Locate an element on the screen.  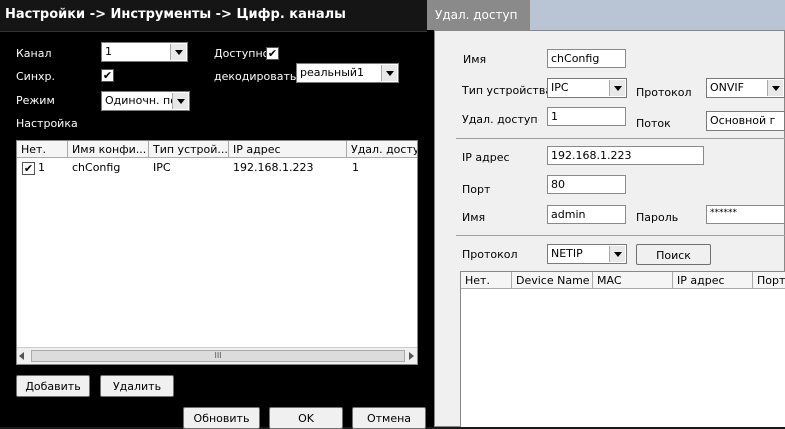
col-header-remote: Удал. доступ is located at coordinates (382, 149).